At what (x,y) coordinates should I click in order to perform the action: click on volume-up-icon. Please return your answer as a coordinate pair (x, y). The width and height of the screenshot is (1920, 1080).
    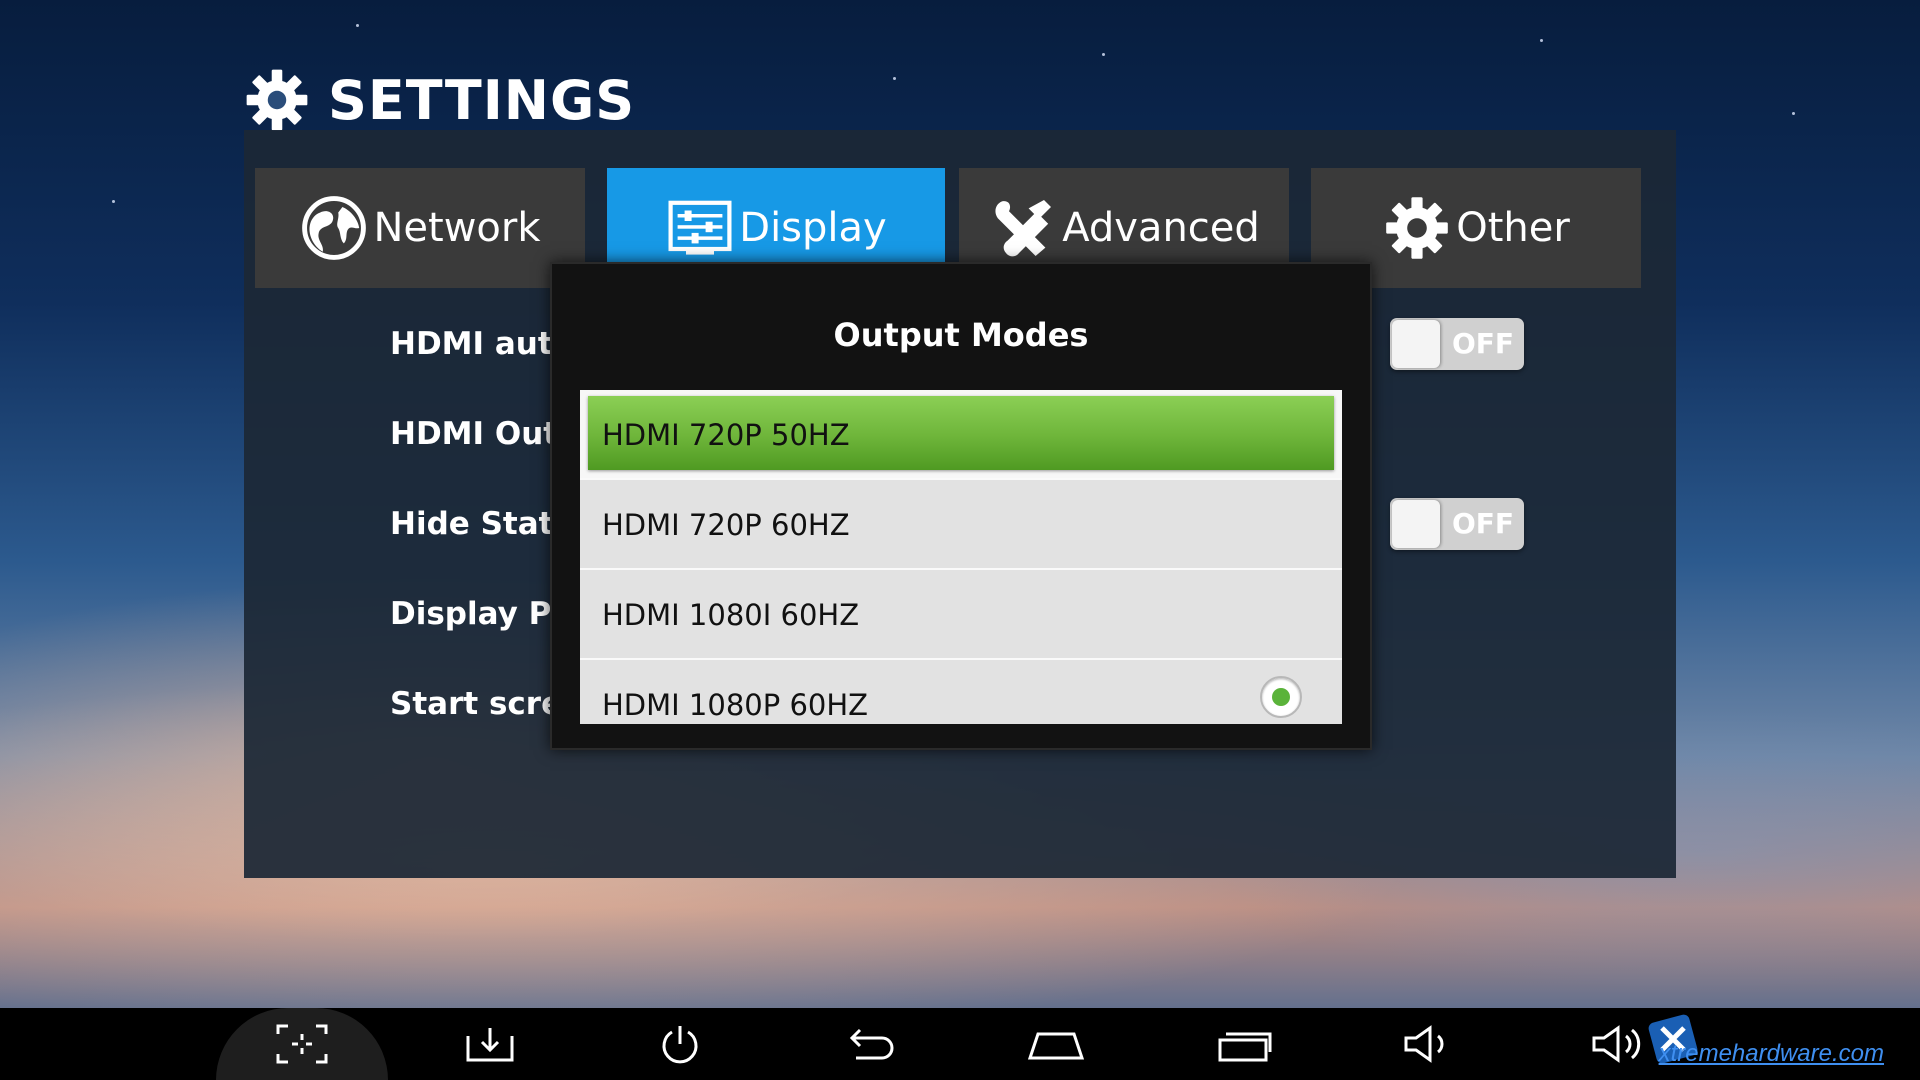
    Looking at the image, I should click on (1616, 1044).